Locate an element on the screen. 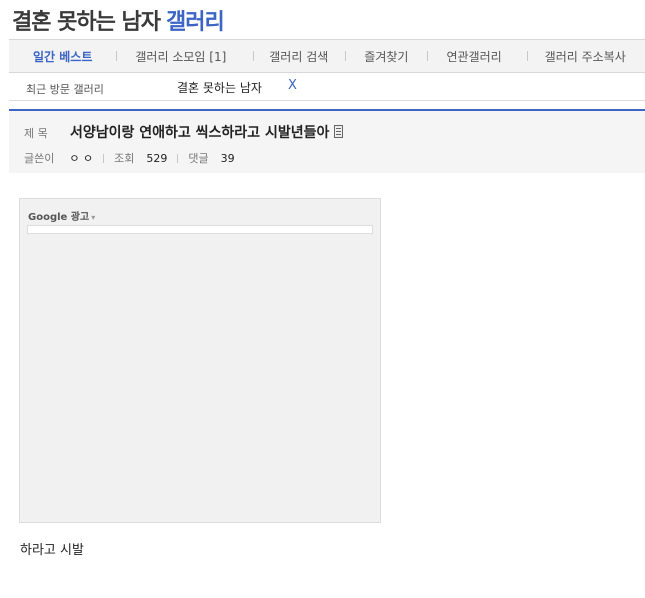 The image size is (645, 598). nav-copy-address: 갤러리 주소복사 is located at coordinates (585, 56).